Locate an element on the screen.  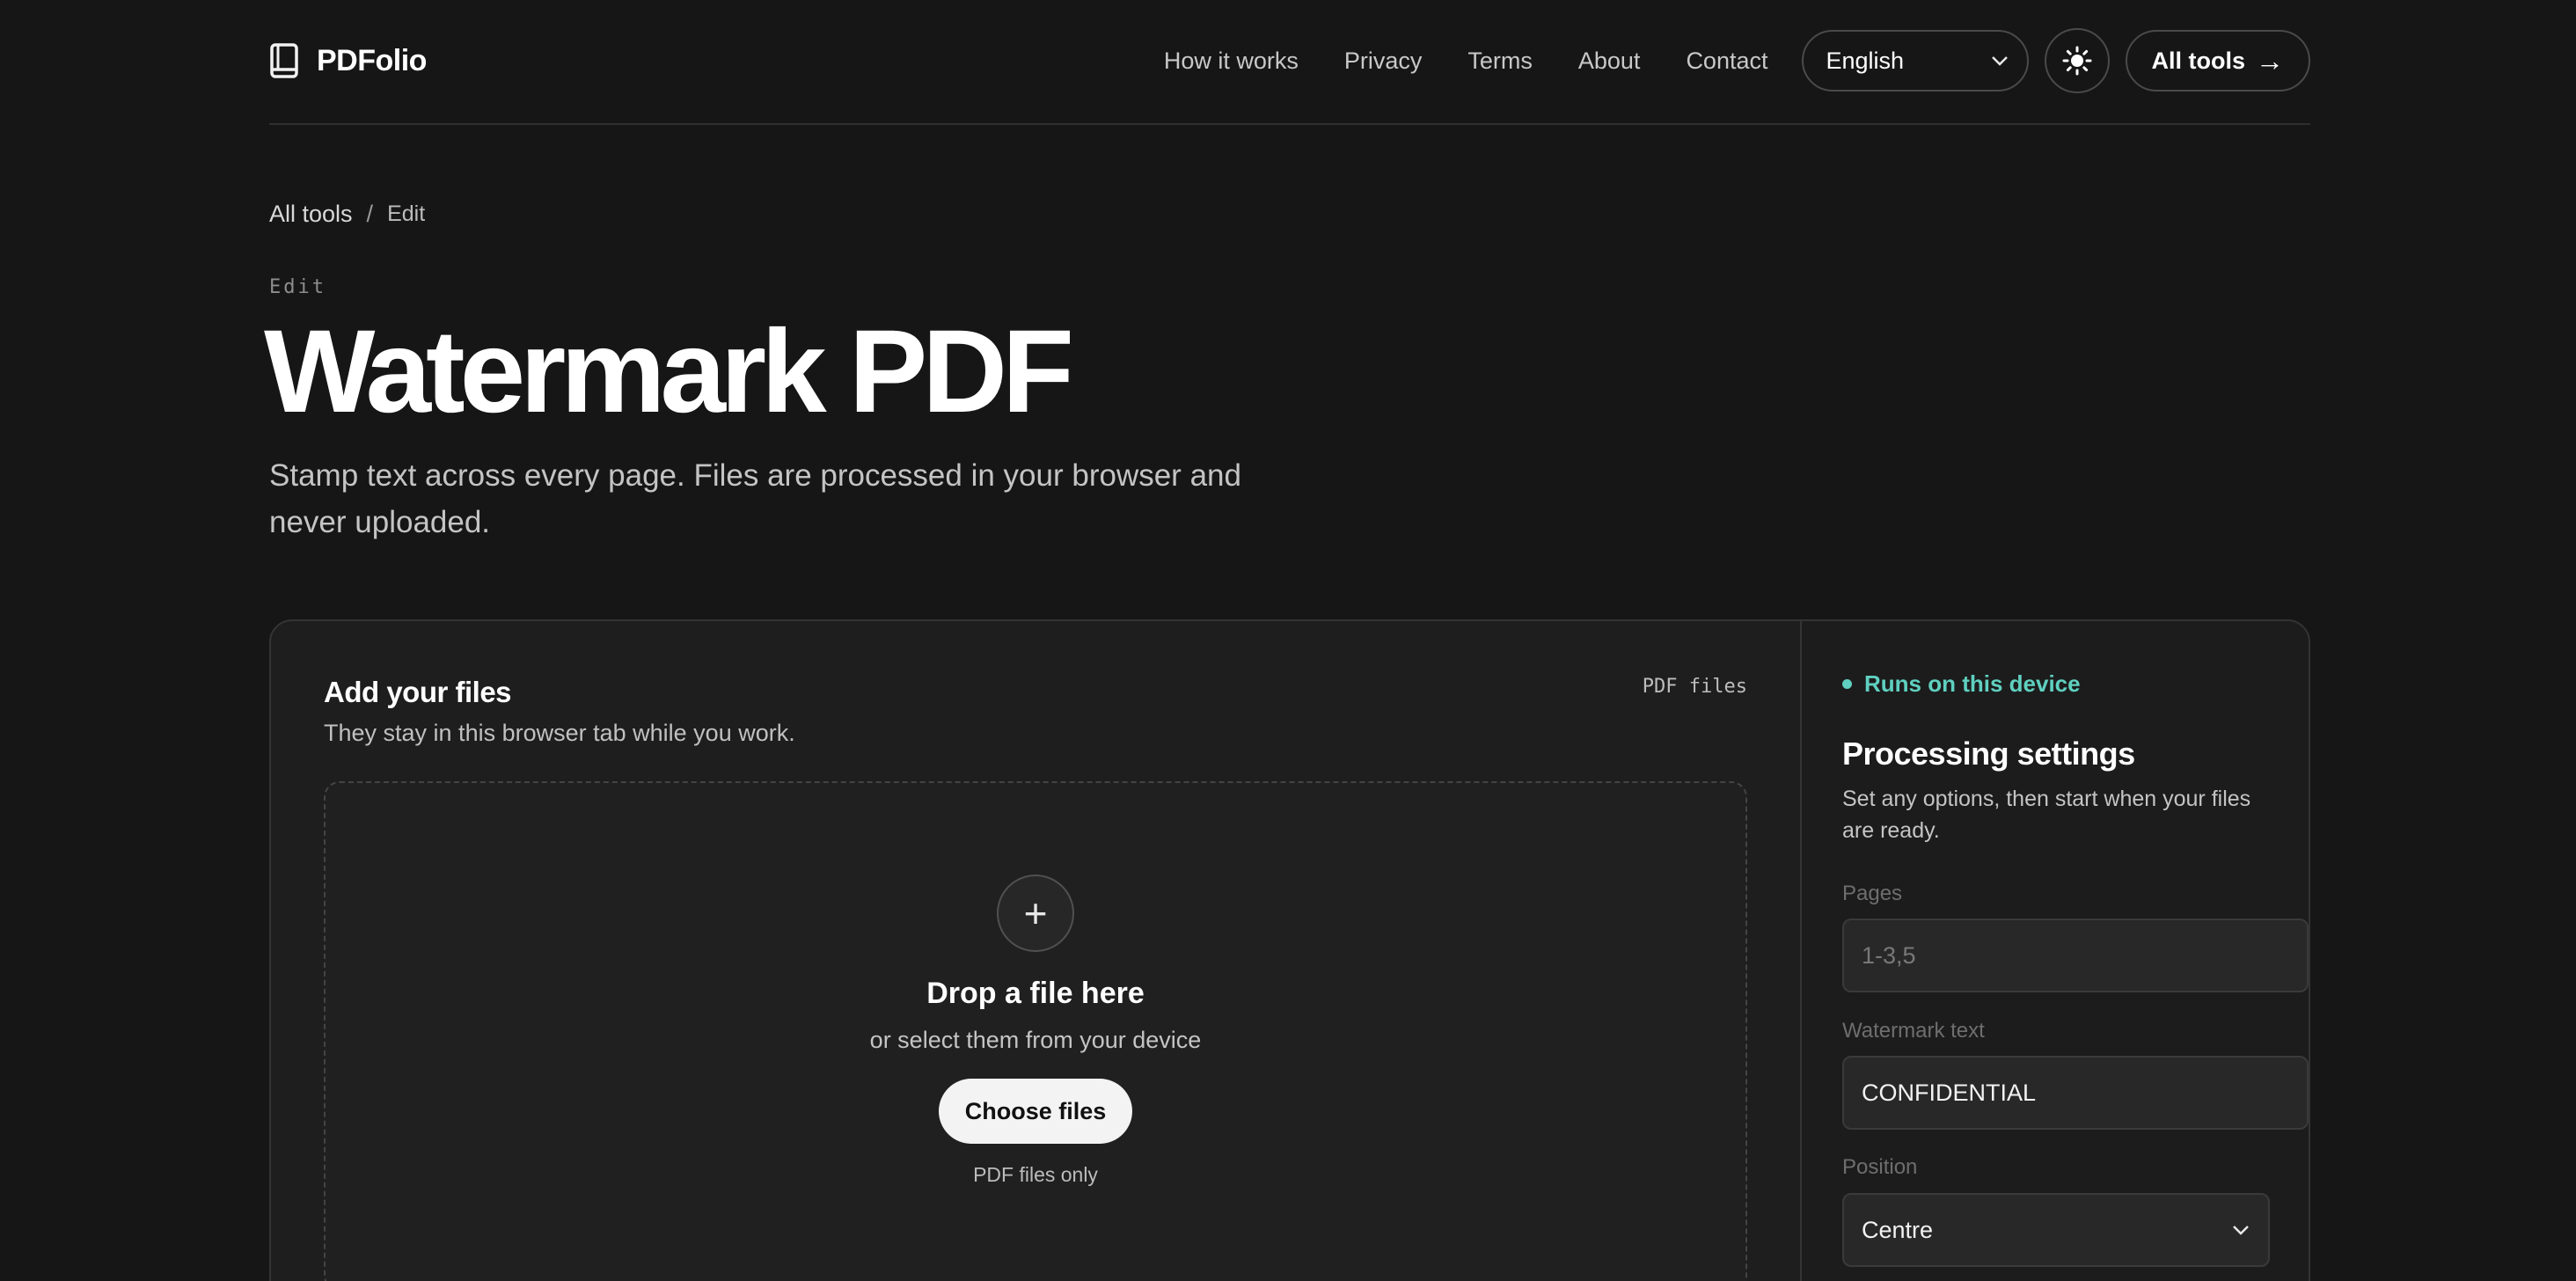
file-type-tag: PDF files is located at coordinates (1694, 687).